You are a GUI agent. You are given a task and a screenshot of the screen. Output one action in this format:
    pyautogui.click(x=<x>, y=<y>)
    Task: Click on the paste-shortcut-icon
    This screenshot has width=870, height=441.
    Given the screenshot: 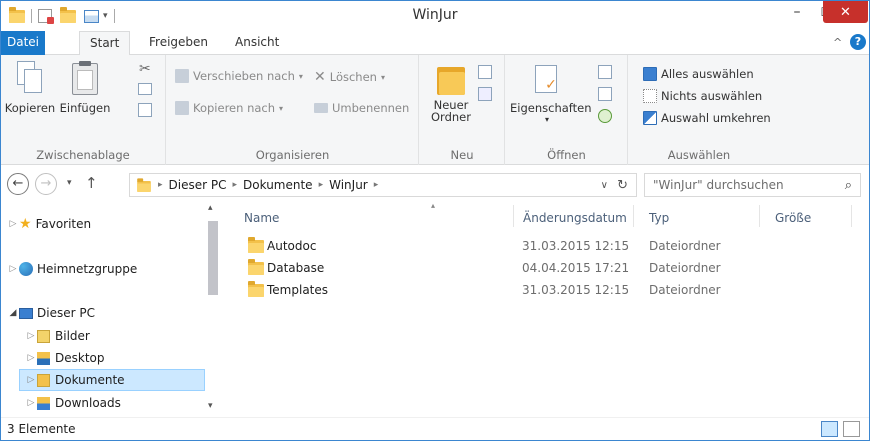 What is the action you would take?
    pyautogui.click(x=145, y=110)
    